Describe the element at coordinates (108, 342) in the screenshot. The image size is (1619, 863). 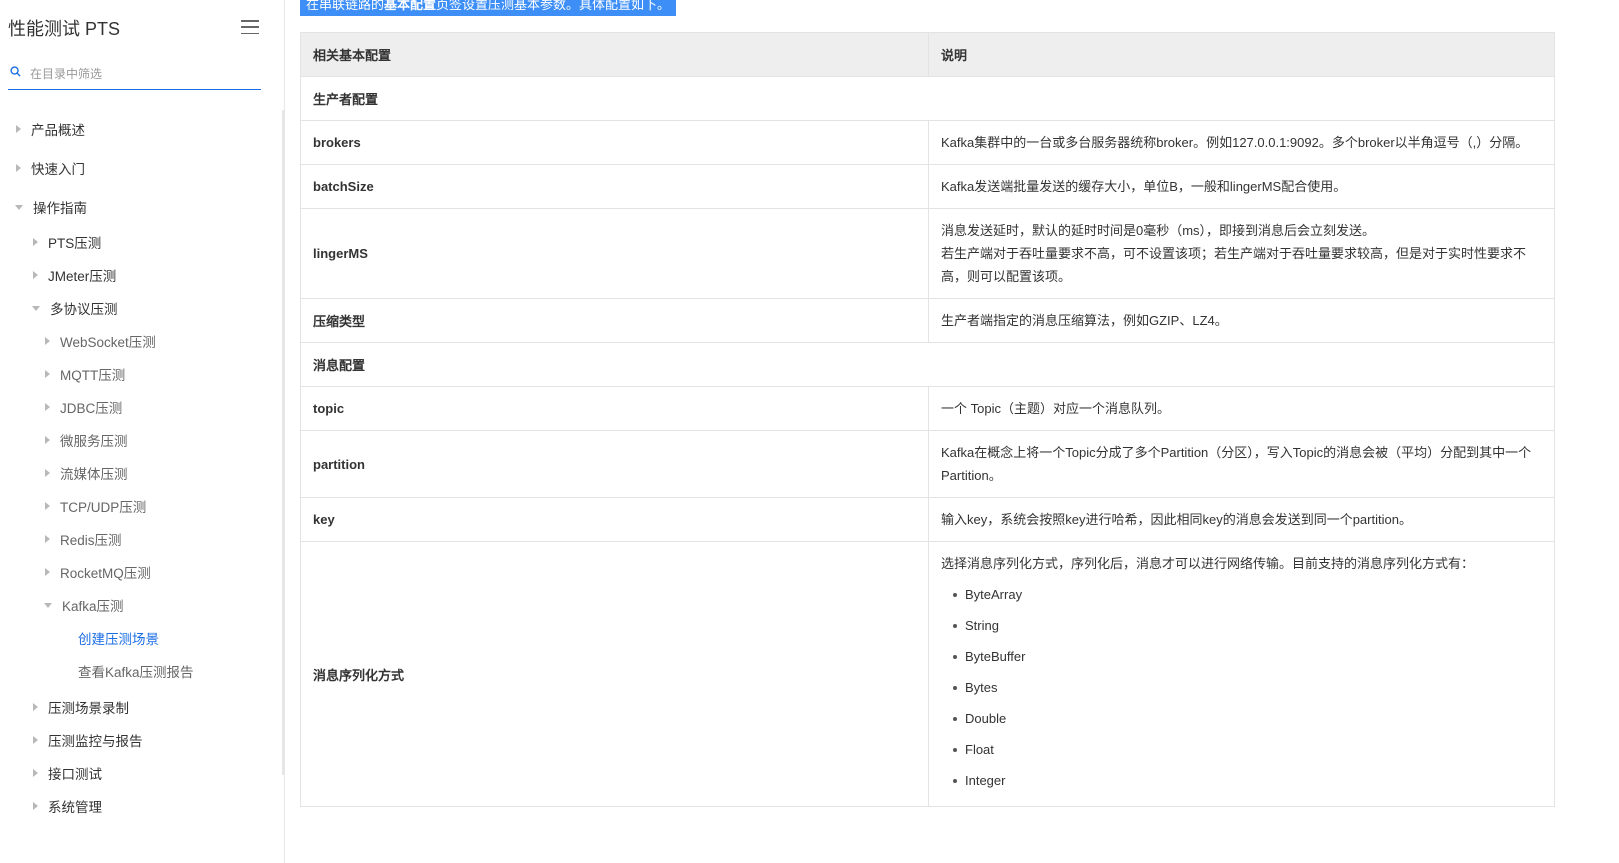
I see `nav-item-label: WebSocket压测` at that location.